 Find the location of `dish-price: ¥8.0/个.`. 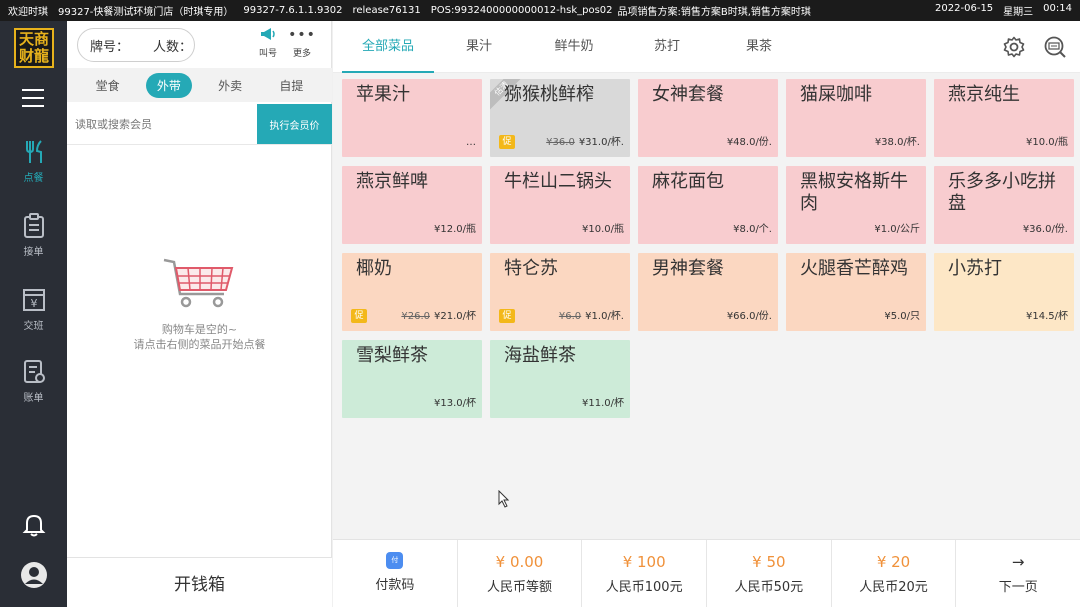

dish-price: ¥8.0/个. is located at coordinates (752, 229).